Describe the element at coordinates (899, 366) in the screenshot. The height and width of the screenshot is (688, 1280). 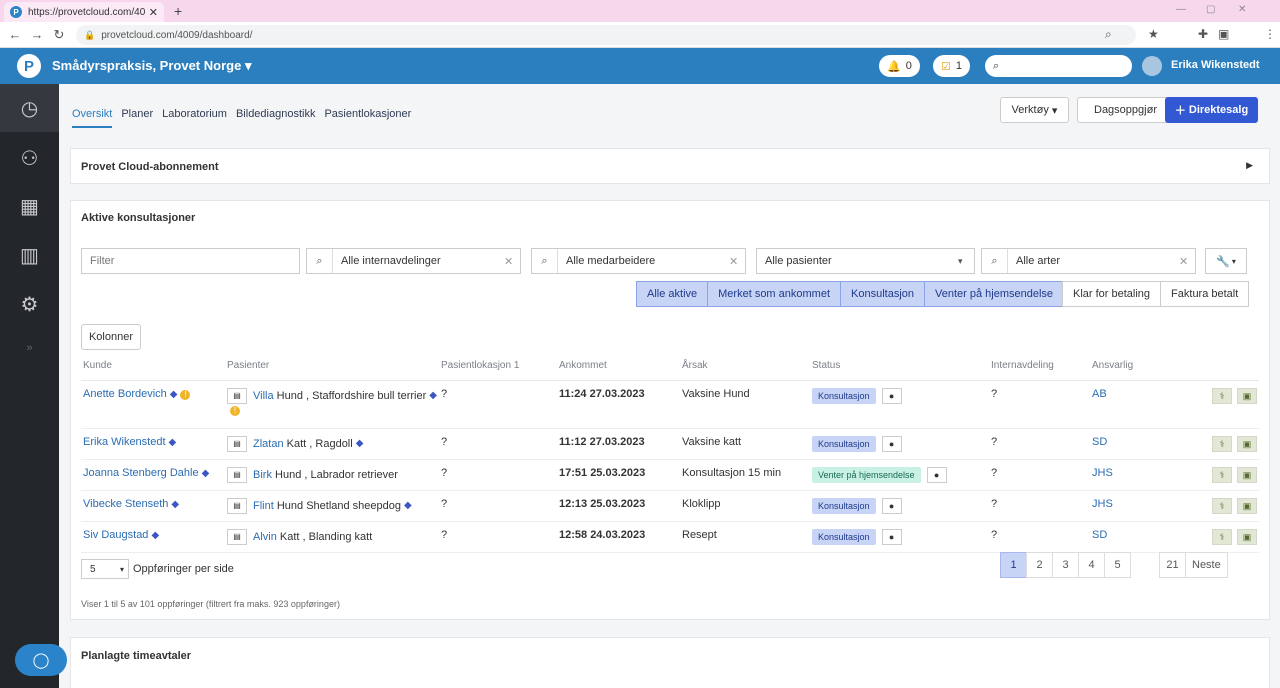
I see `column-header: Status` at that location.